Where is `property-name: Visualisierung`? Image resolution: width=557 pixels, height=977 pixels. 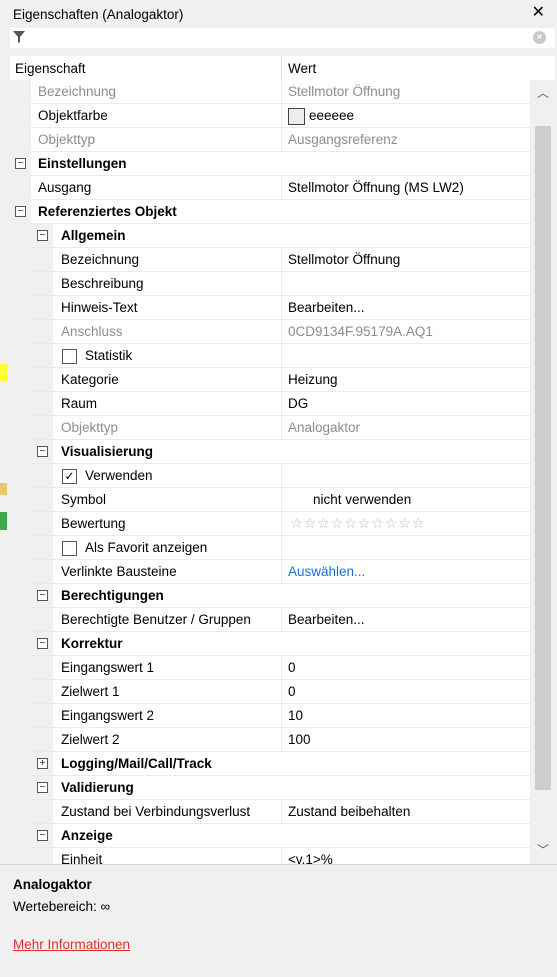 property-name: Visualisierung is located at coordinates (107, 451).